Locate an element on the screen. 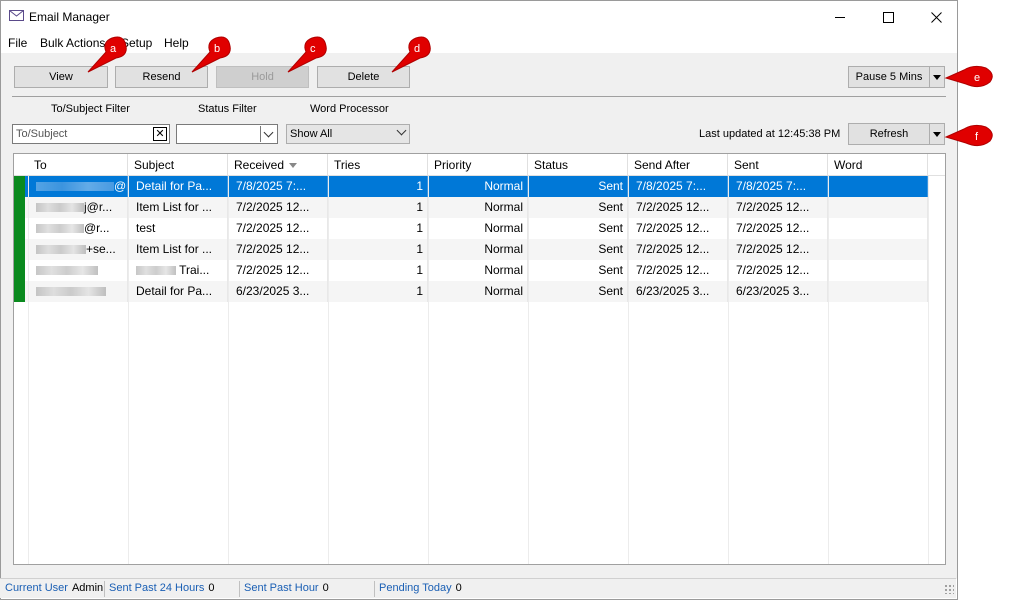 This screenshot has height=600, width=1022. annotation-f: f is located at coordinates (974, 137).